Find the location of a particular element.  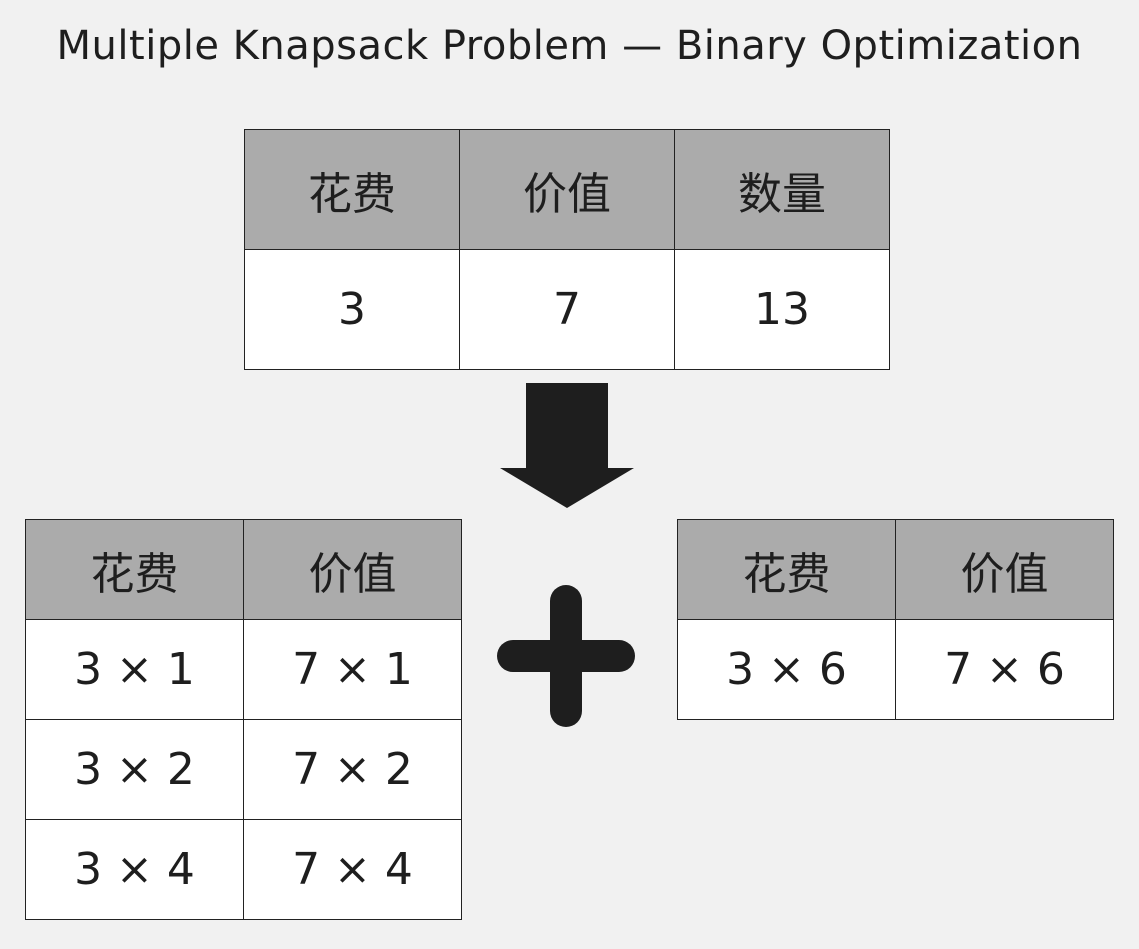

cell-cost: 3 × 6 is located at coordinates (786, 669).